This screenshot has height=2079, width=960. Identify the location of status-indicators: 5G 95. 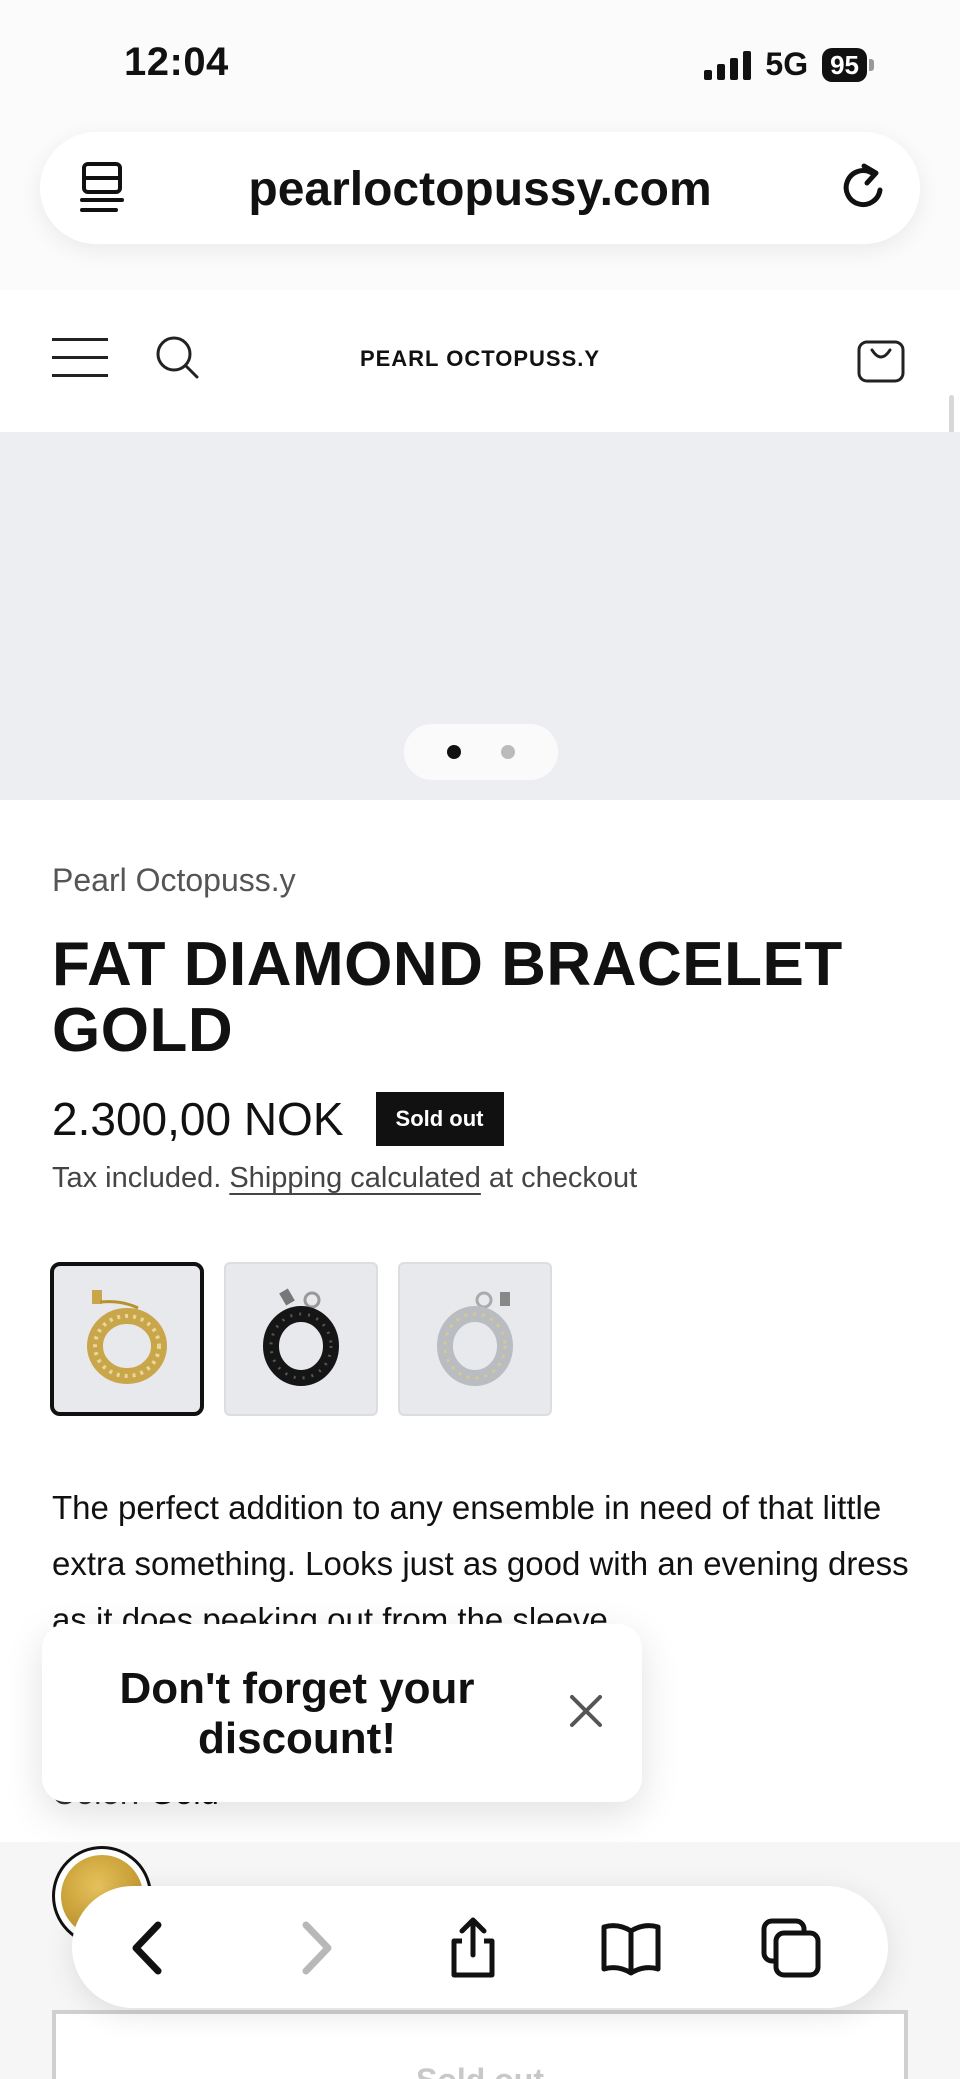
(789, 64).